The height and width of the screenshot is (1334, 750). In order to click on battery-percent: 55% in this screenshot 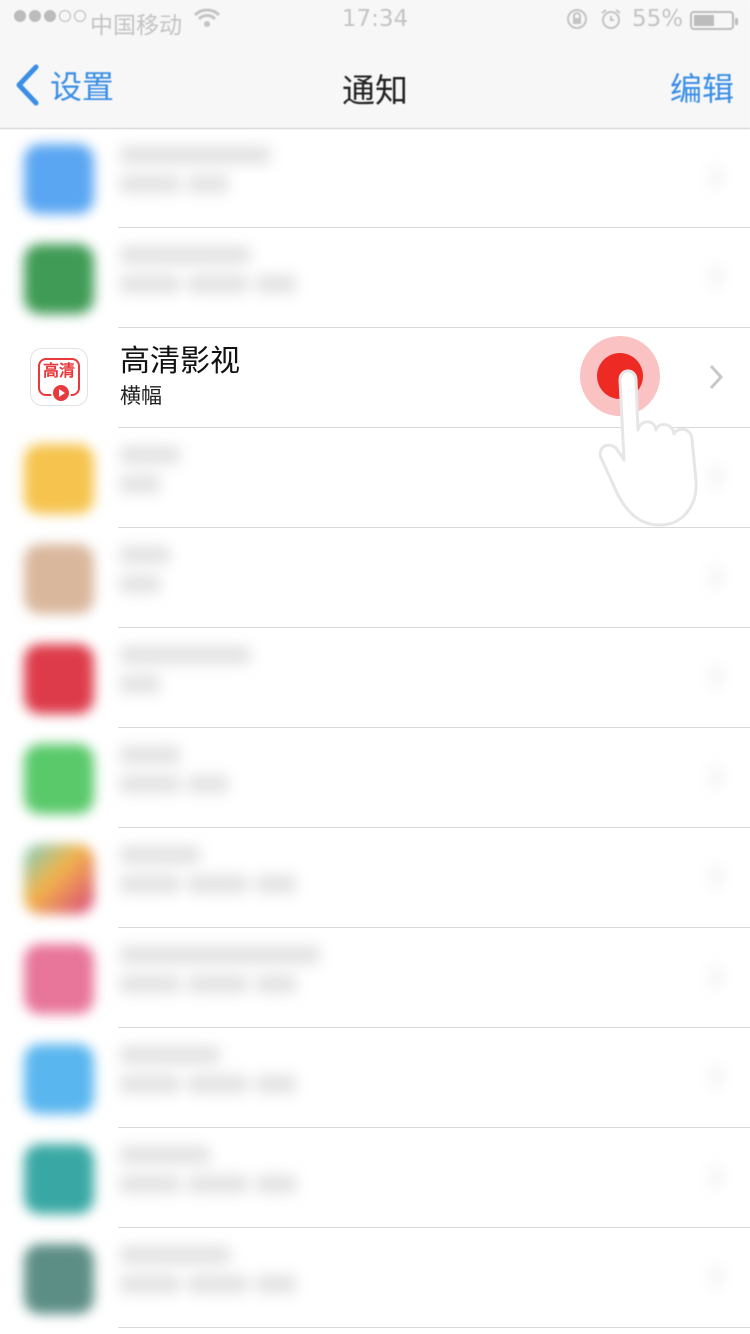, I will do `click(658, 19)`.